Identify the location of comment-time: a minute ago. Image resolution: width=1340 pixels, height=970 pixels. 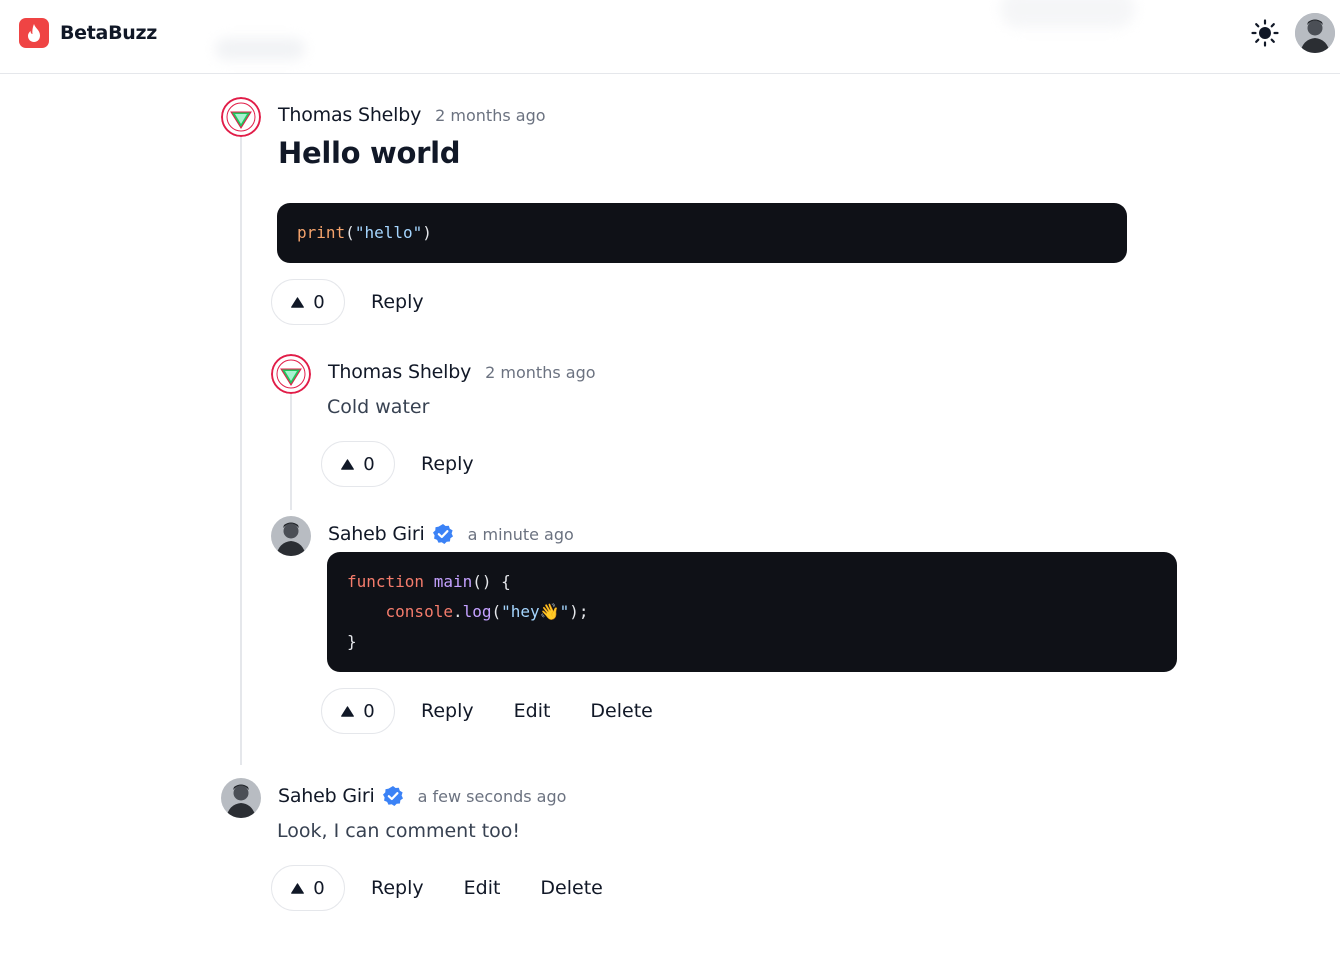
(520, 534).